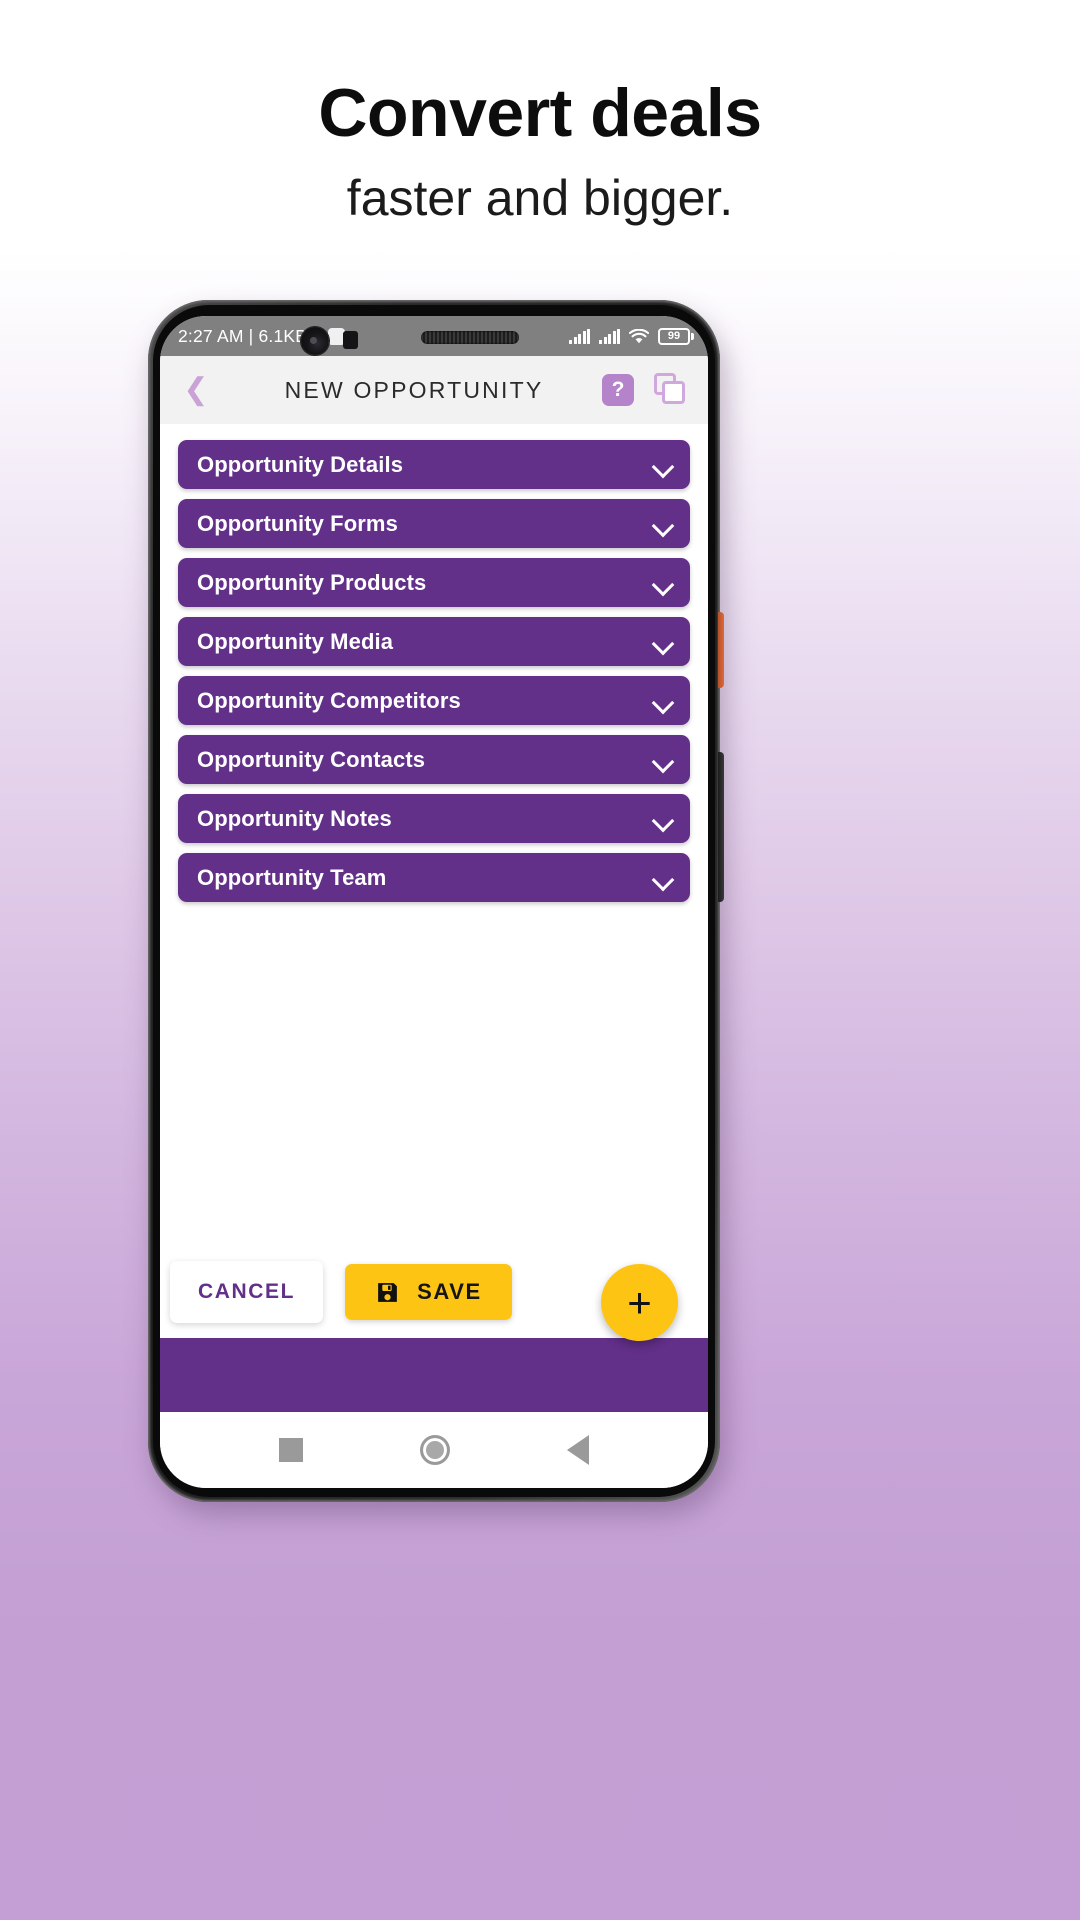 Image resolution: width=1080 pixels, height=1920 pixels. Describe the element at coordinates (290, 1450) in the screenshot. I see `square-icon` at that location.